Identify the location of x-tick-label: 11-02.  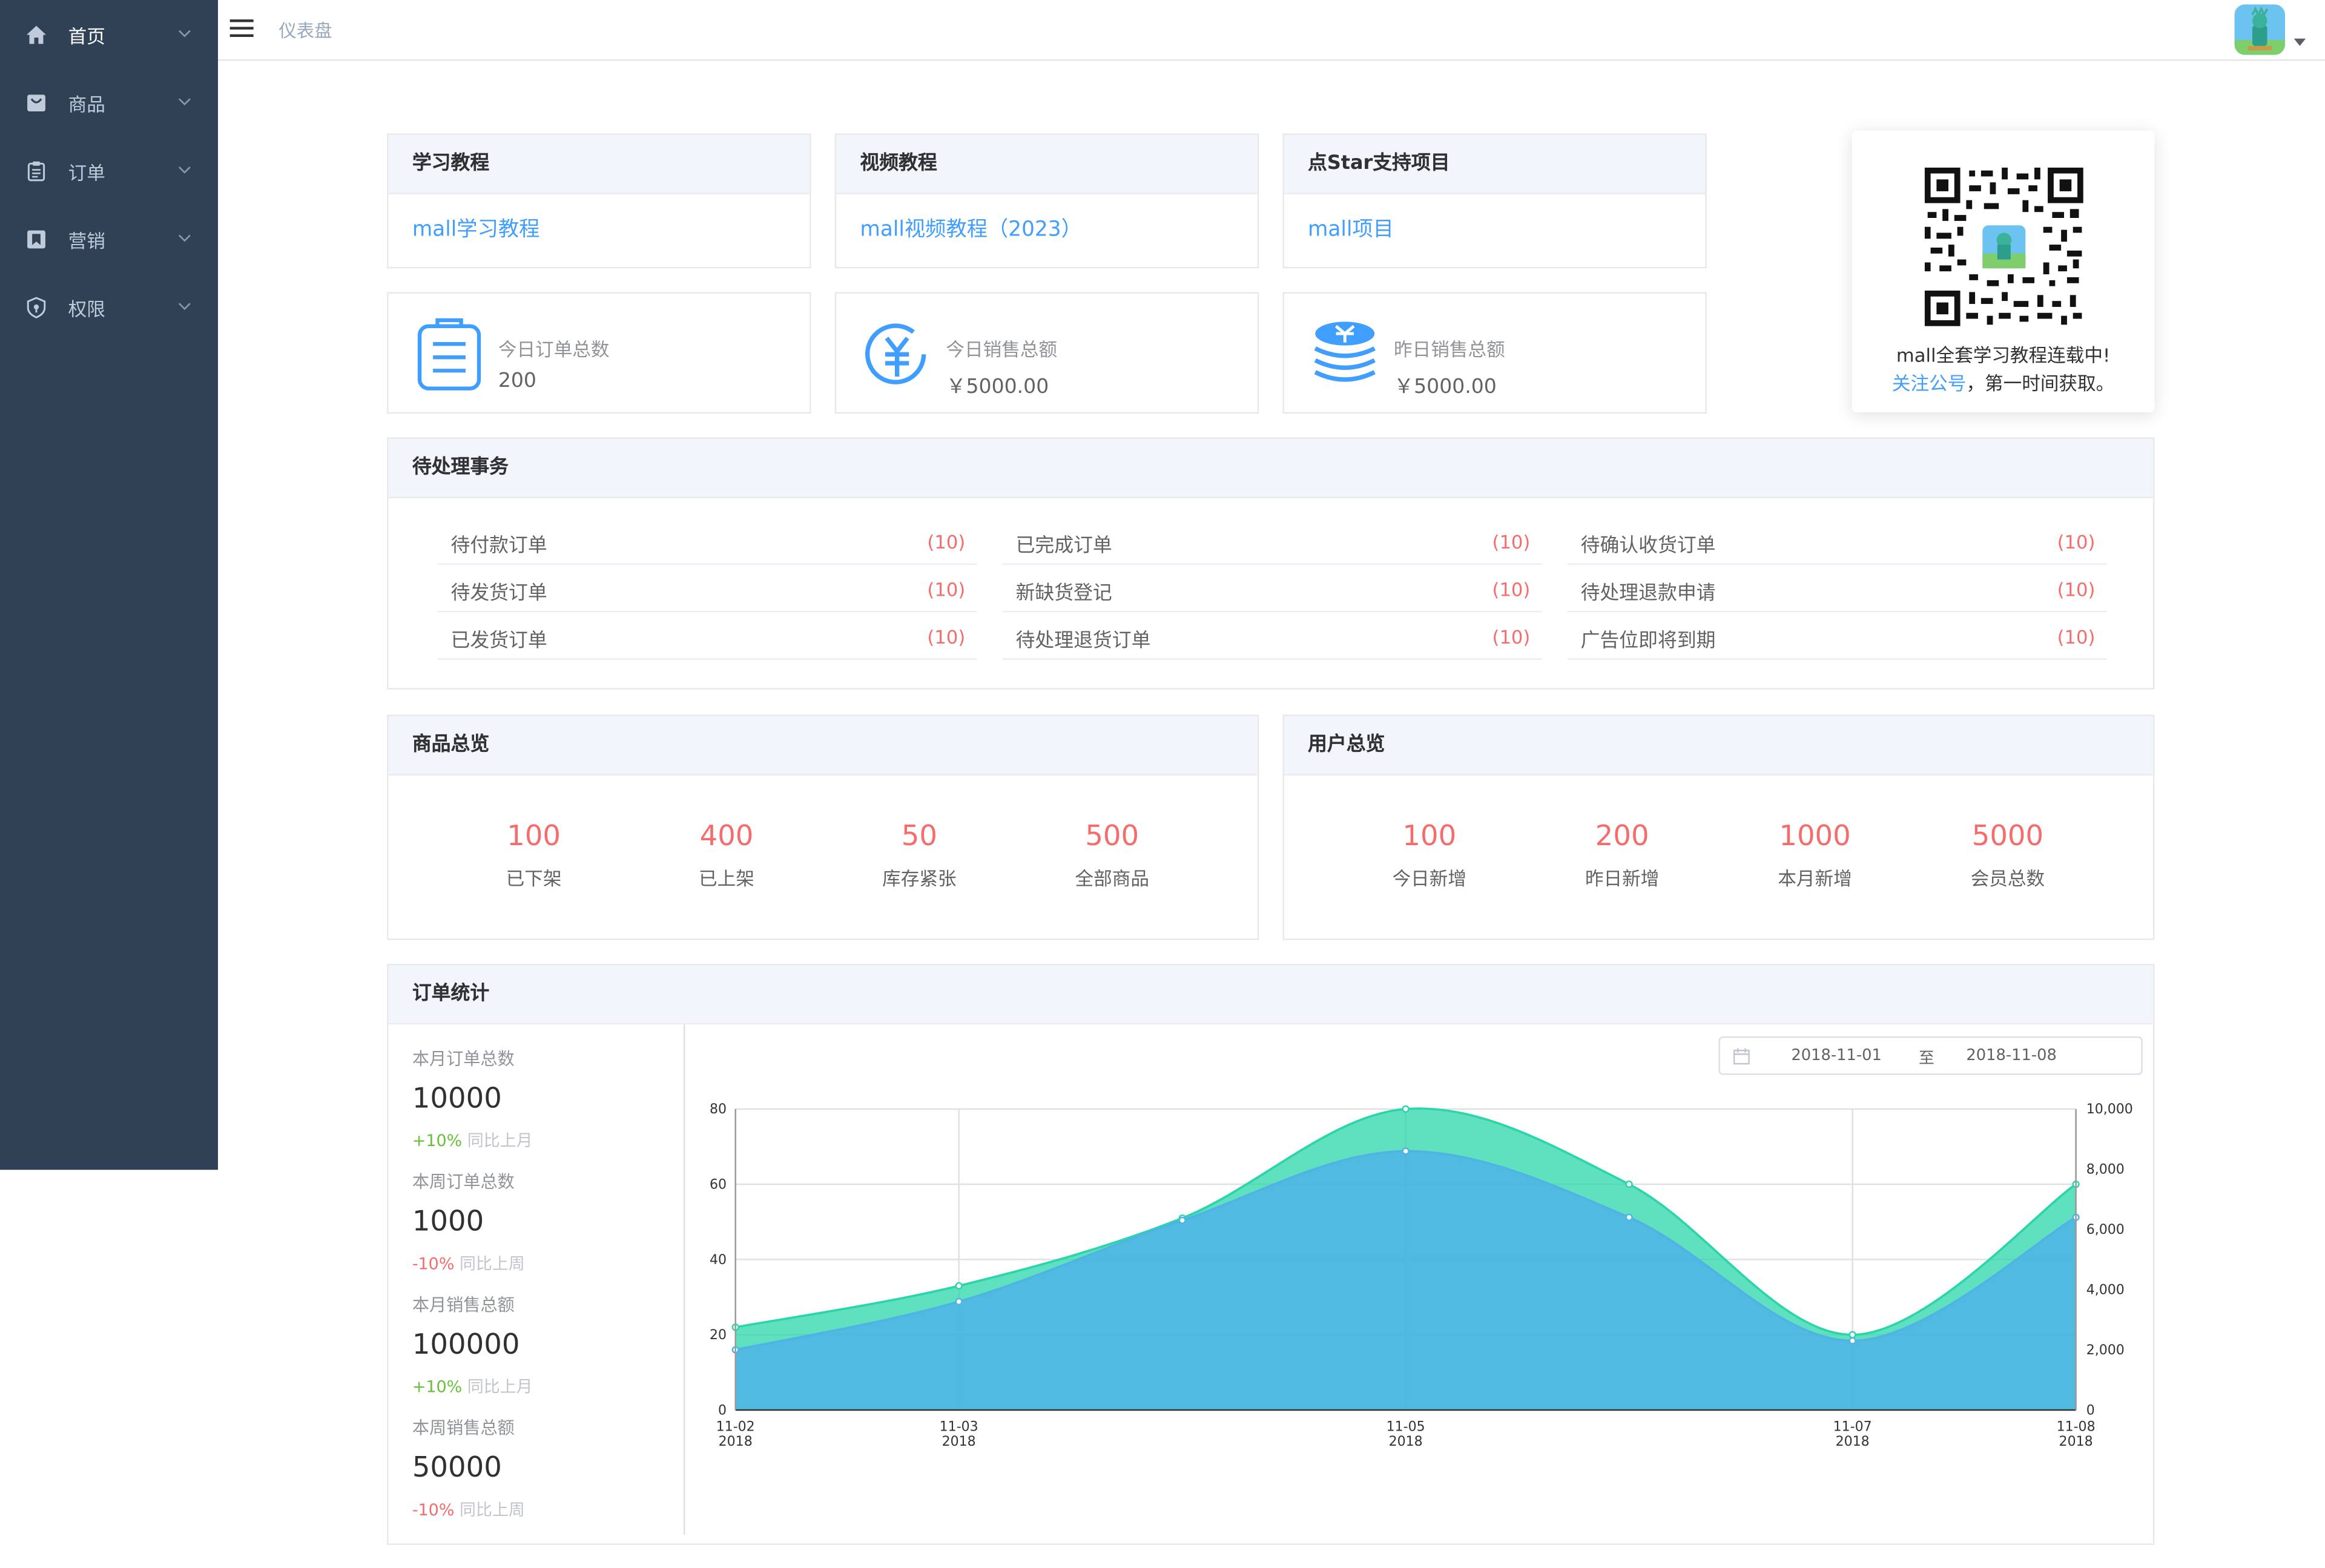
(735, 1426).